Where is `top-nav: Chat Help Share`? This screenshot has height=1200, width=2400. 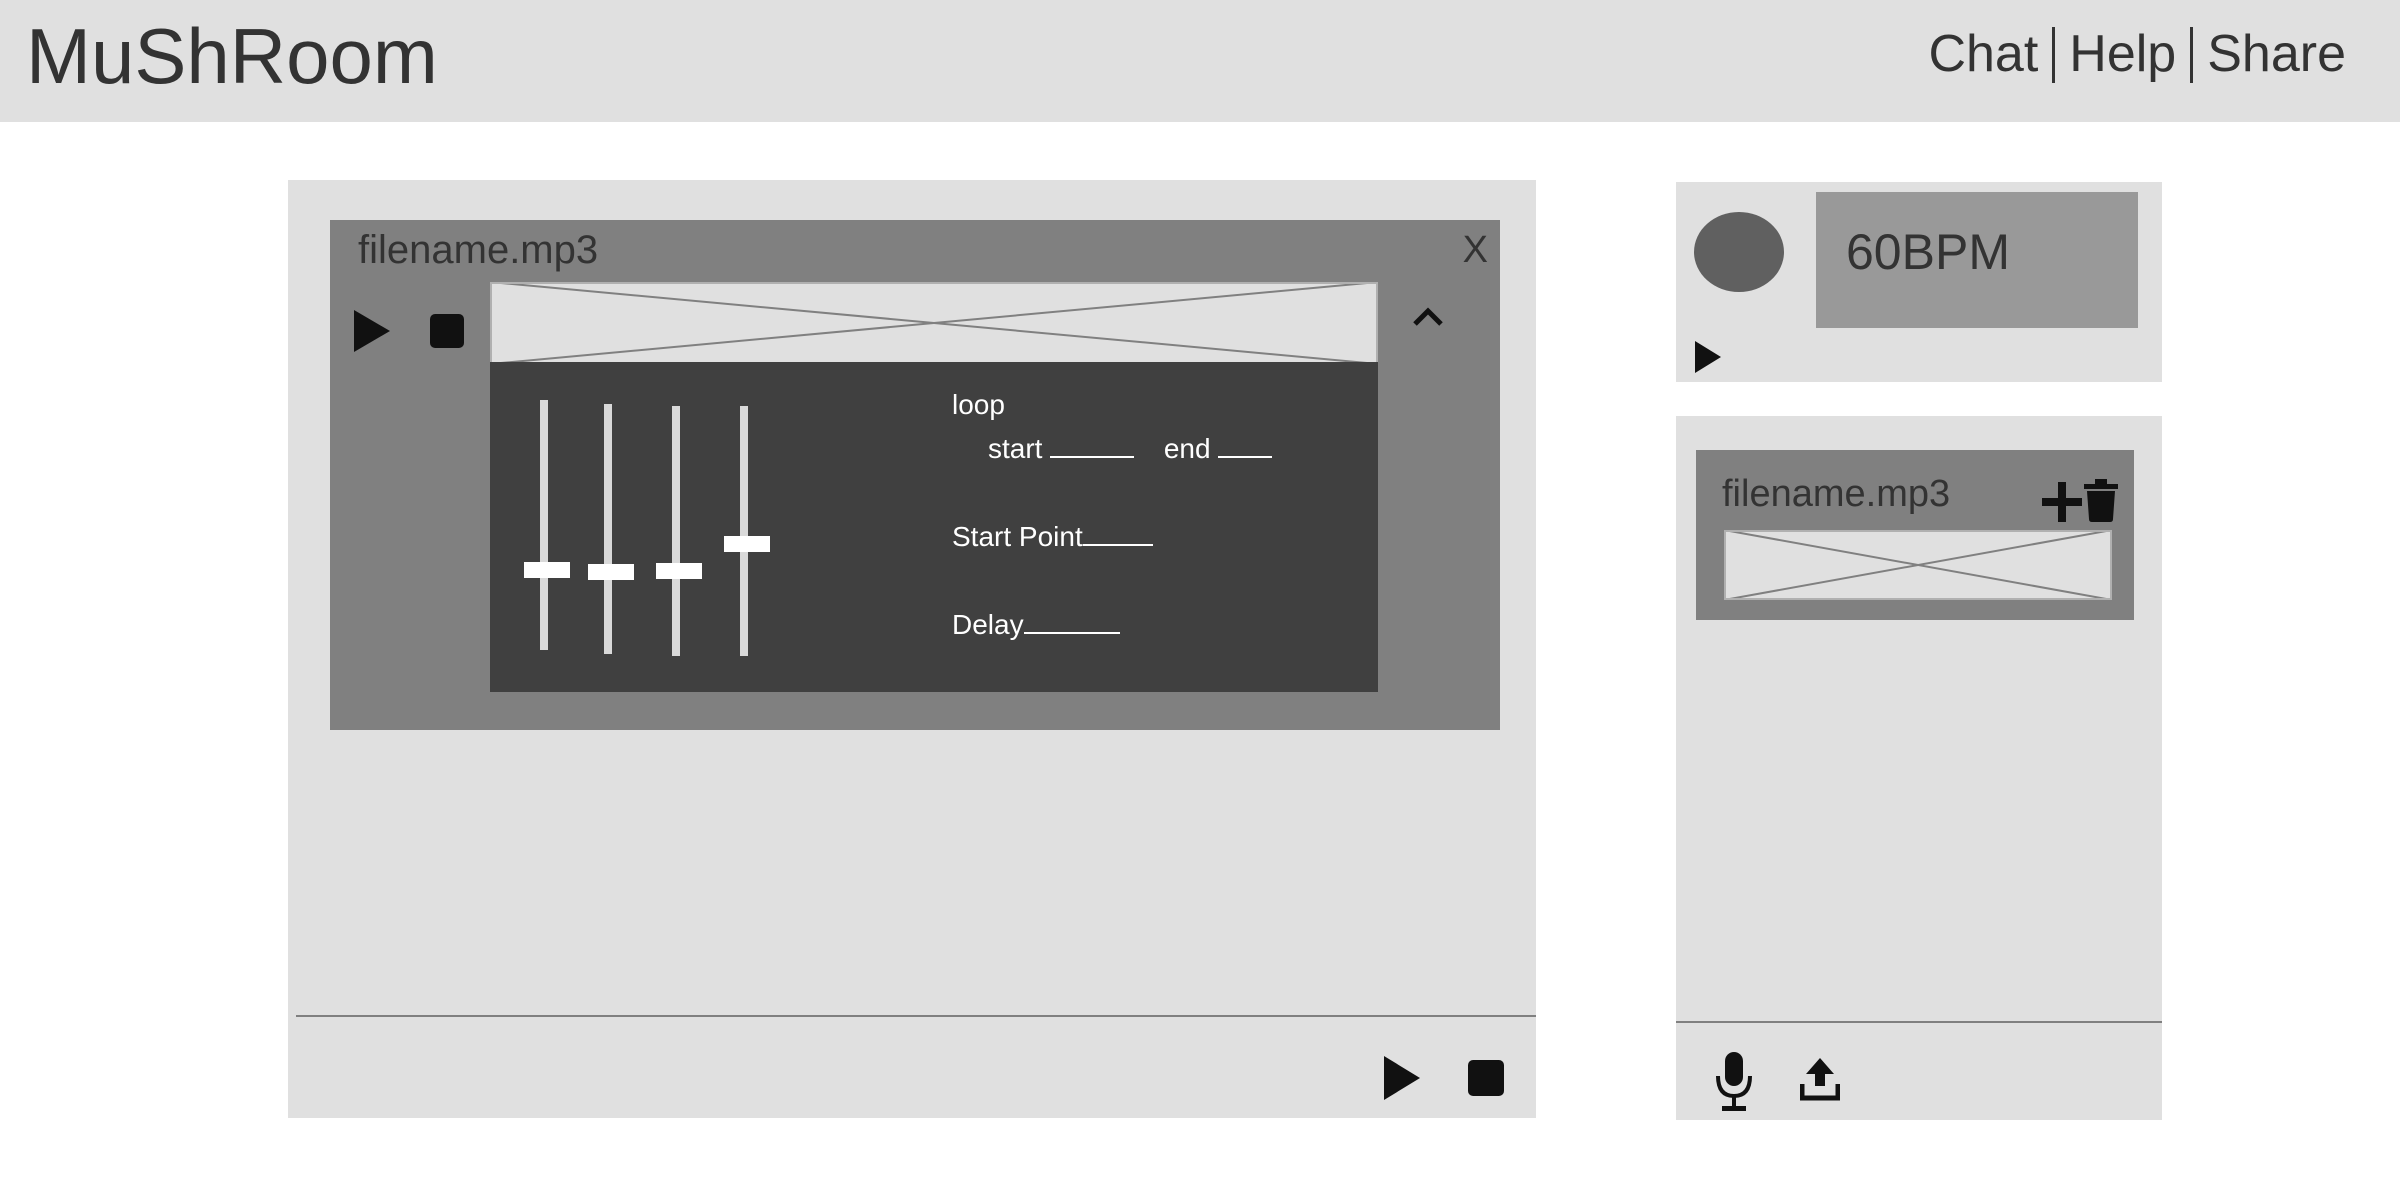 top-nav: Chat Help Share is located at coordinates (2137, 55).